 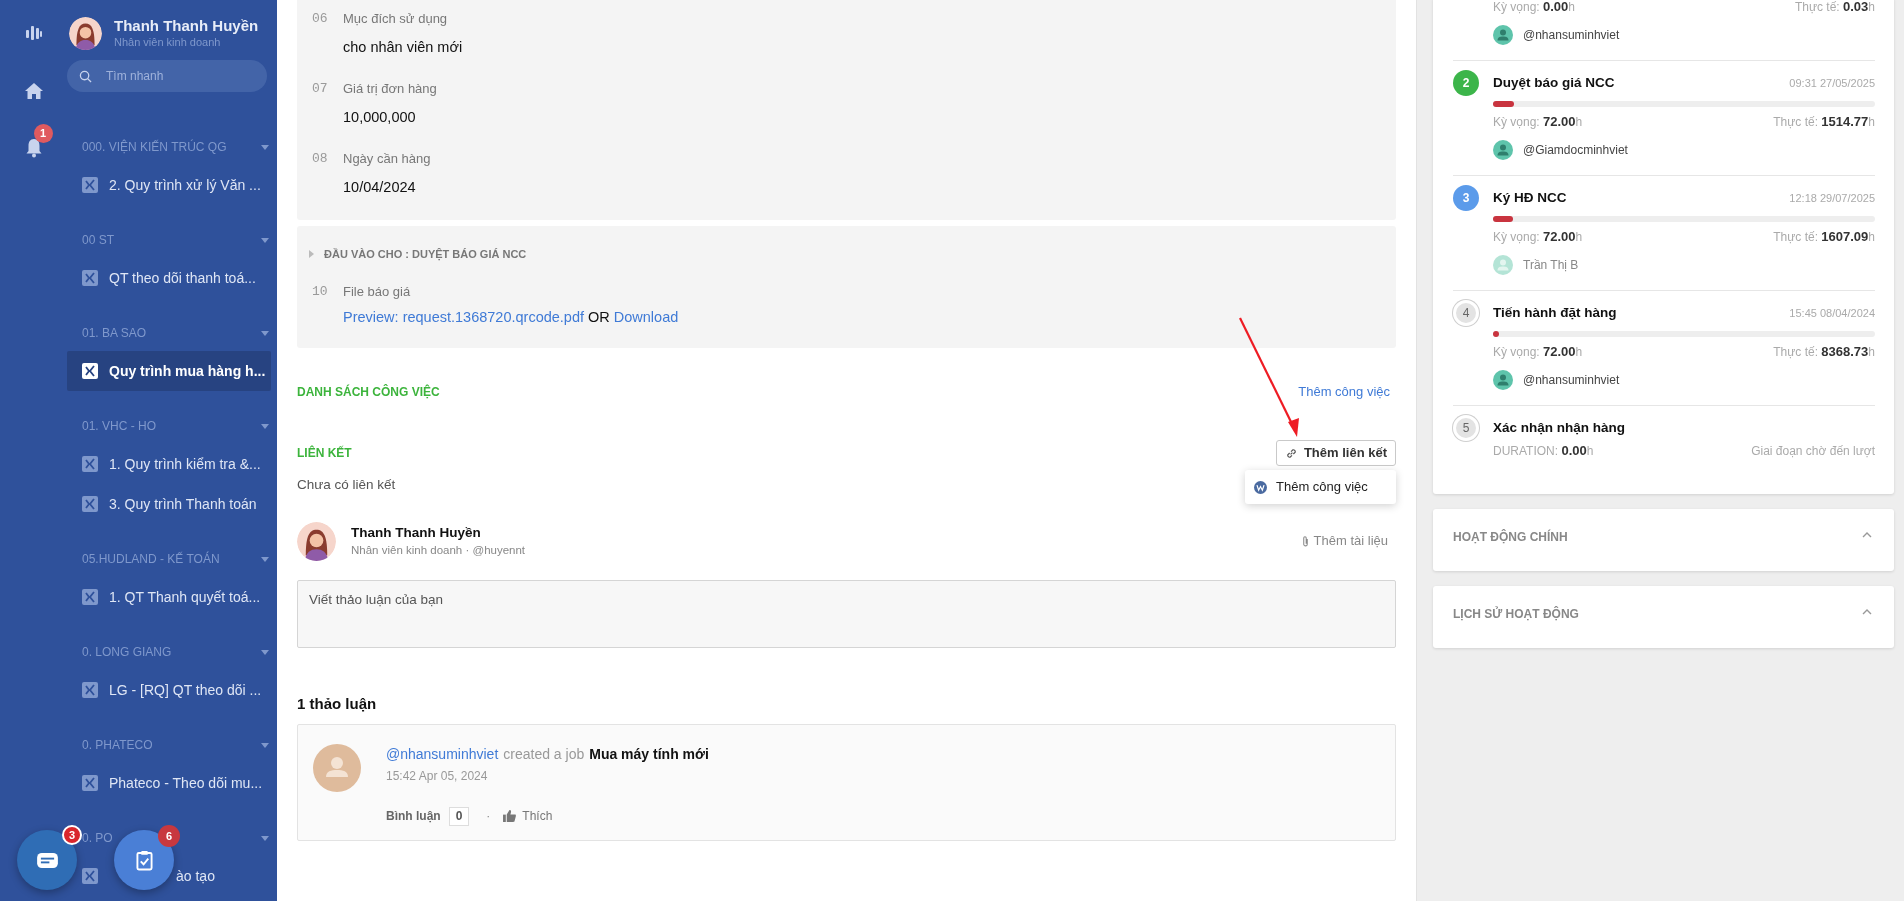 I want to click on like-button: Thích, so click(x=528, y=816).